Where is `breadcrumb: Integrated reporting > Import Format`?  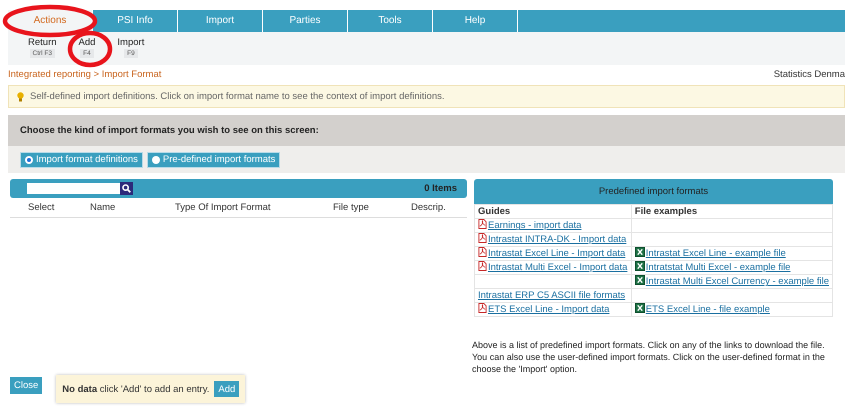 breadcrumb: Integrated reporting > Import Format is located at coordinates (85, 74).